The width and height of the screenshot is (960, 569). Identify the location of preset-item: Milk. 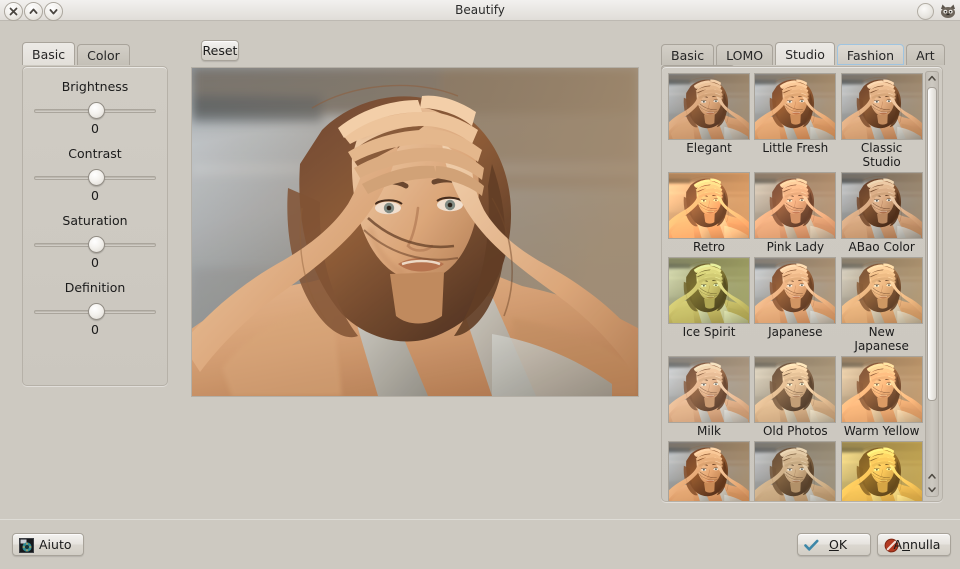
(709, 398).